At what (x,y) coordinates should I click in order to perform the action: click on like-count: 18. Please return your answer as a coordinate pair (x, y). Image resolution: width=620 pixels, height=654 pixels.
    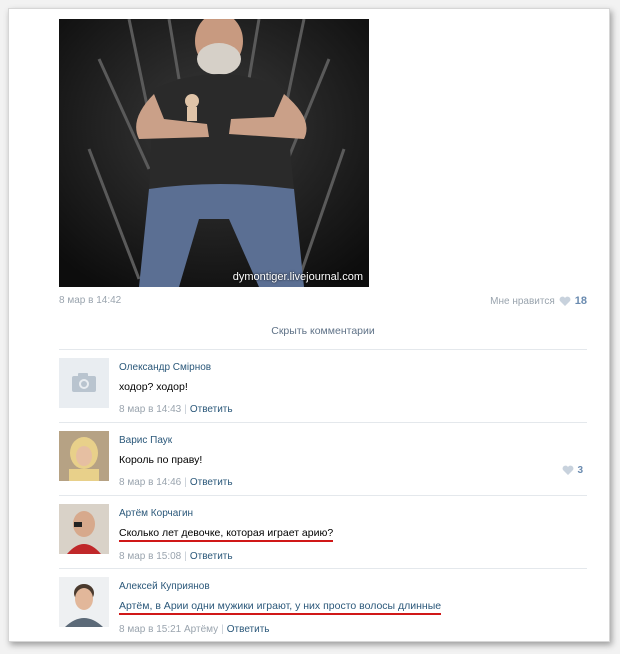
    Looking at the image, I should click on (580, 301).